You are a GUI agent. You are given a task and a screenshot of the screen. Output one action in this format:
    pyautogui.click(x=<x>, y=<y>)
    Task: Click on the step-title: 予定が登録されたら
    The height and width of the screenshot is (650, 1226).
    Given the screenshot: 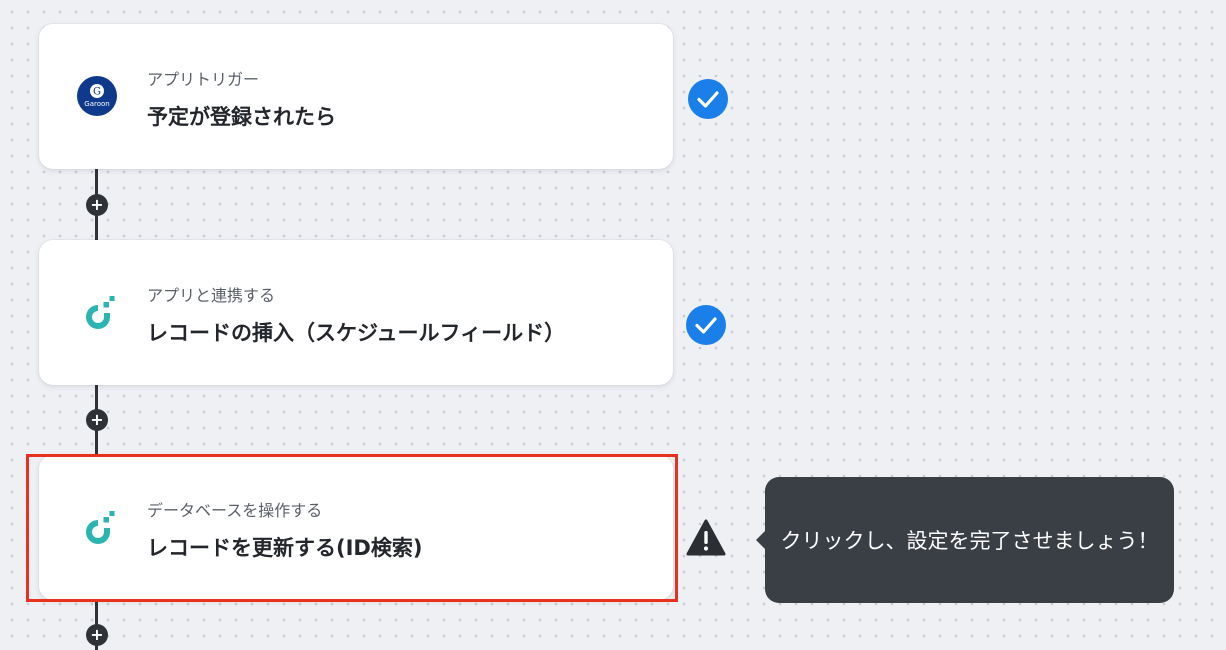 What is the action you would take?
    pyautogui.click(x=241, y=117)
    